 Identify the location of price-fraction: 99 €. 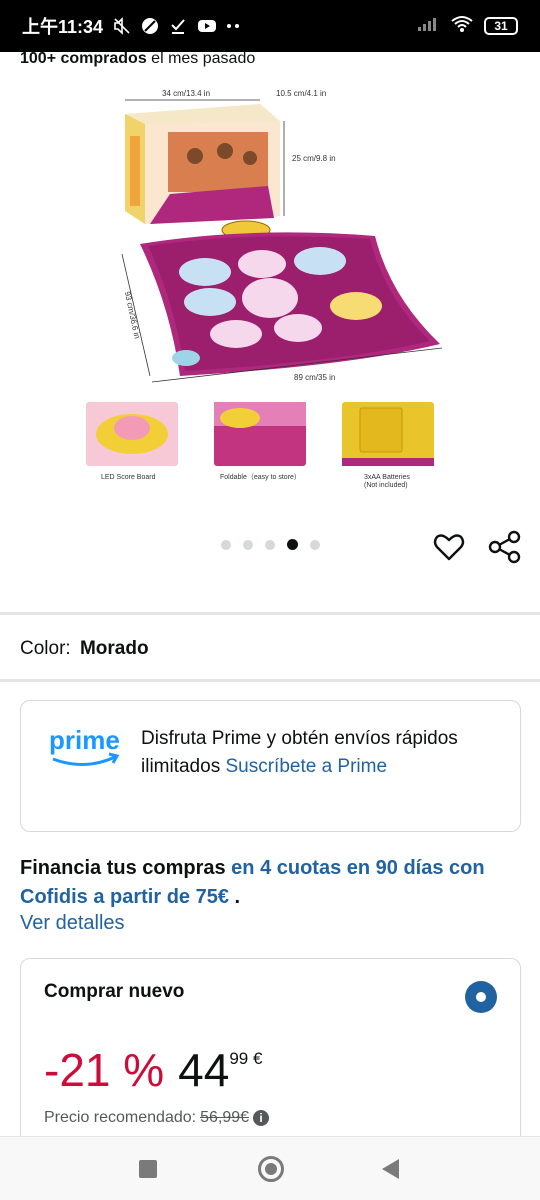
(246, 1058).